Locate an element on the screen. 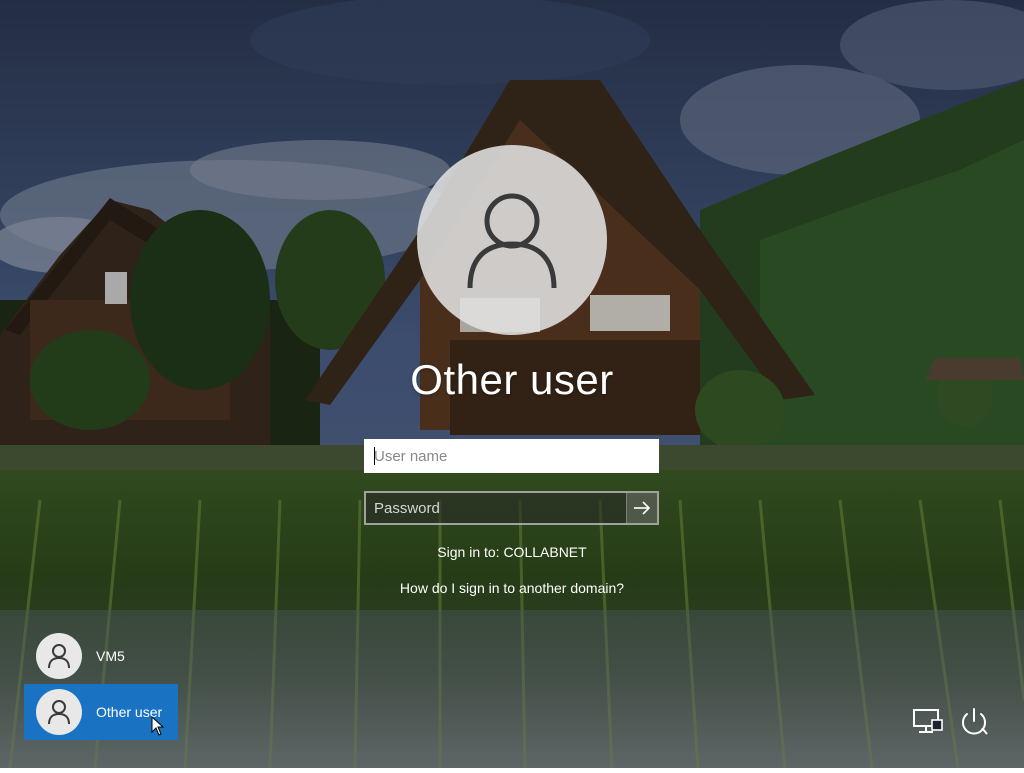 Image resolution: width=1024 pixels, height=773 pixels. password-input is located at coordinates (496, 508).